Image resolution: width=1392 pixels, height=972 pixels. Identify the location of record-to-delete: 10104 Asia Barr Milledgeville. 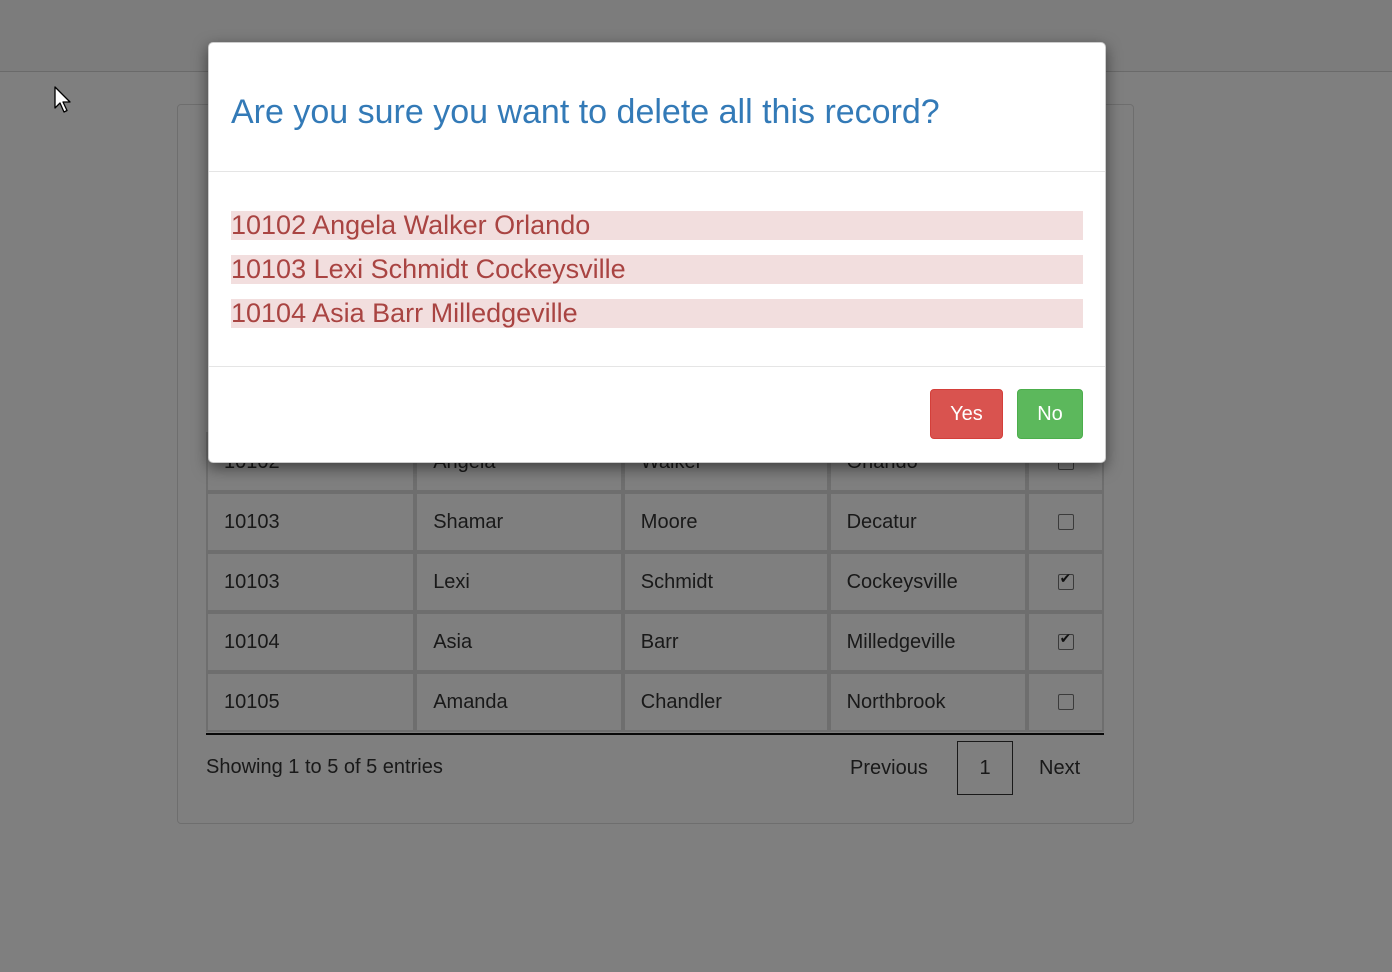
(657, 313).